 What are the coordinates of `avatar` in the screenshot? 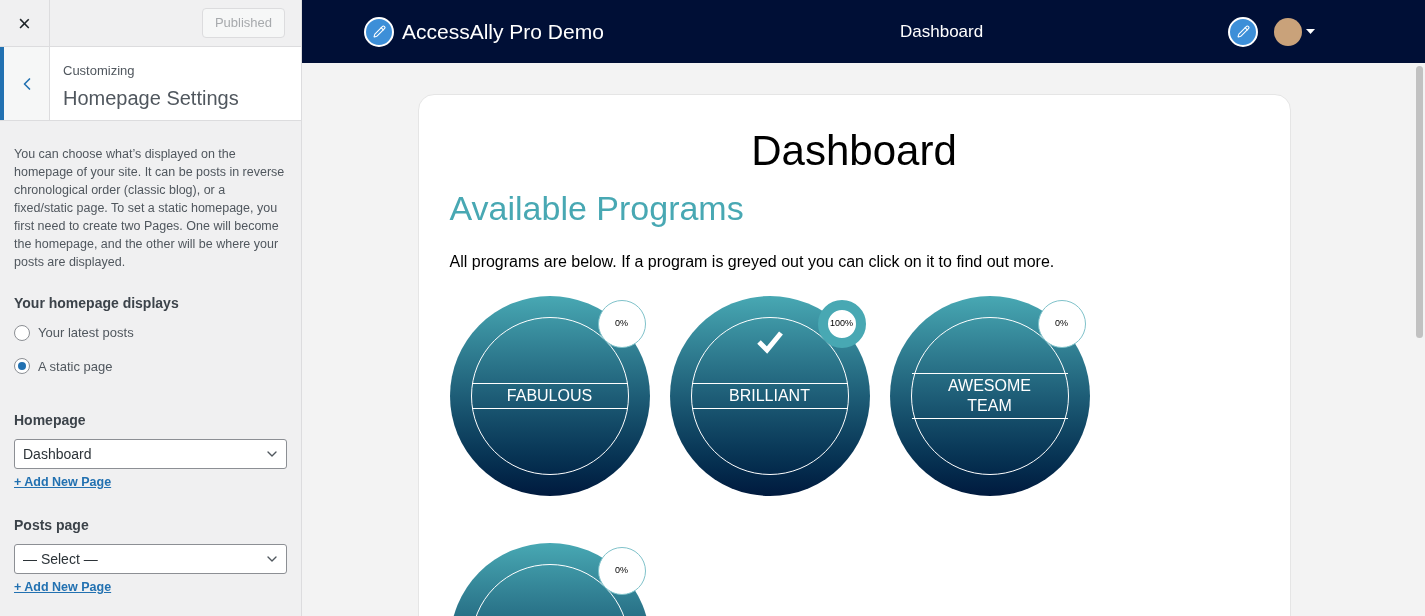 It's located at (1288, 31).